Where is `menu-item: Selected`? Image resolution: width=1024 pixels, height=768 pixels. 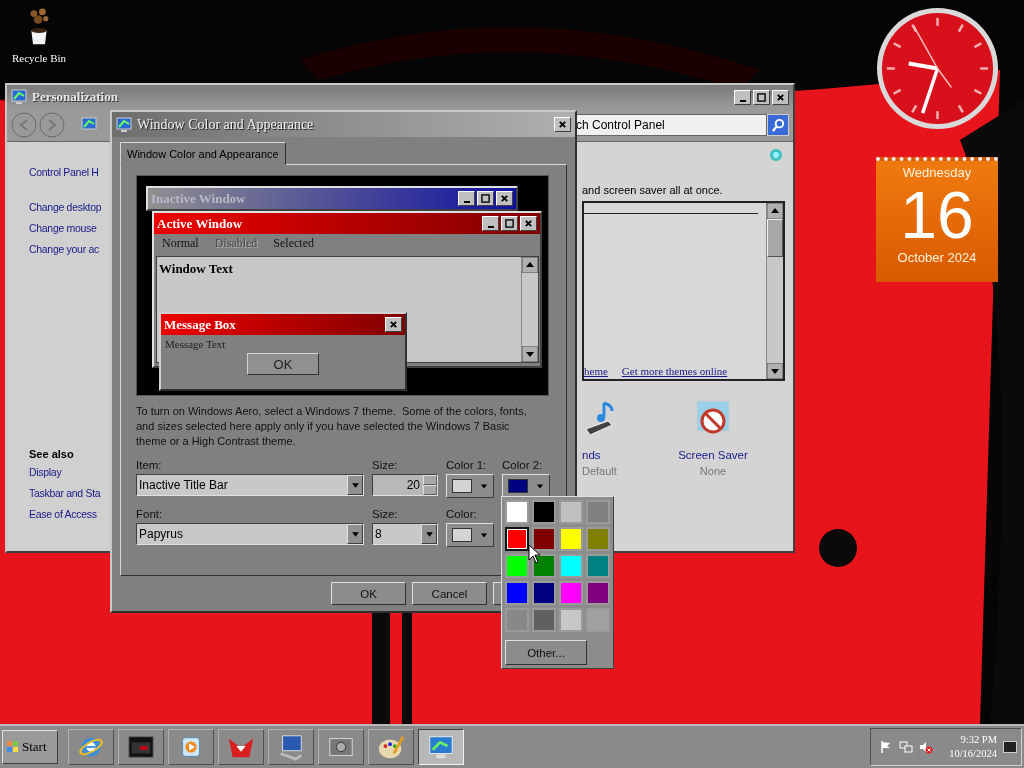 menu-item: Selected is located at coordinates (293, 244).